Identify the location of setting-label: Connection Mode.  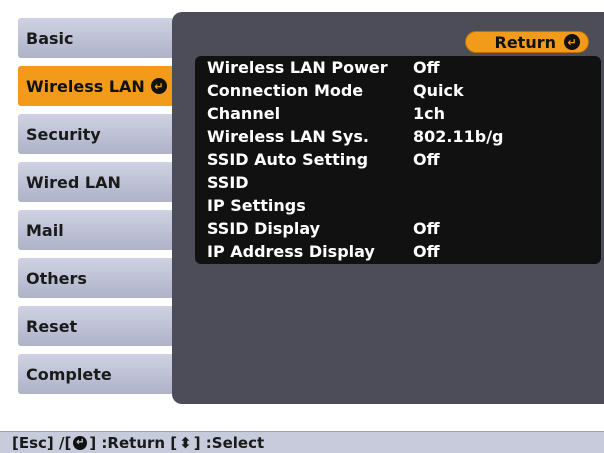
(285, 90).